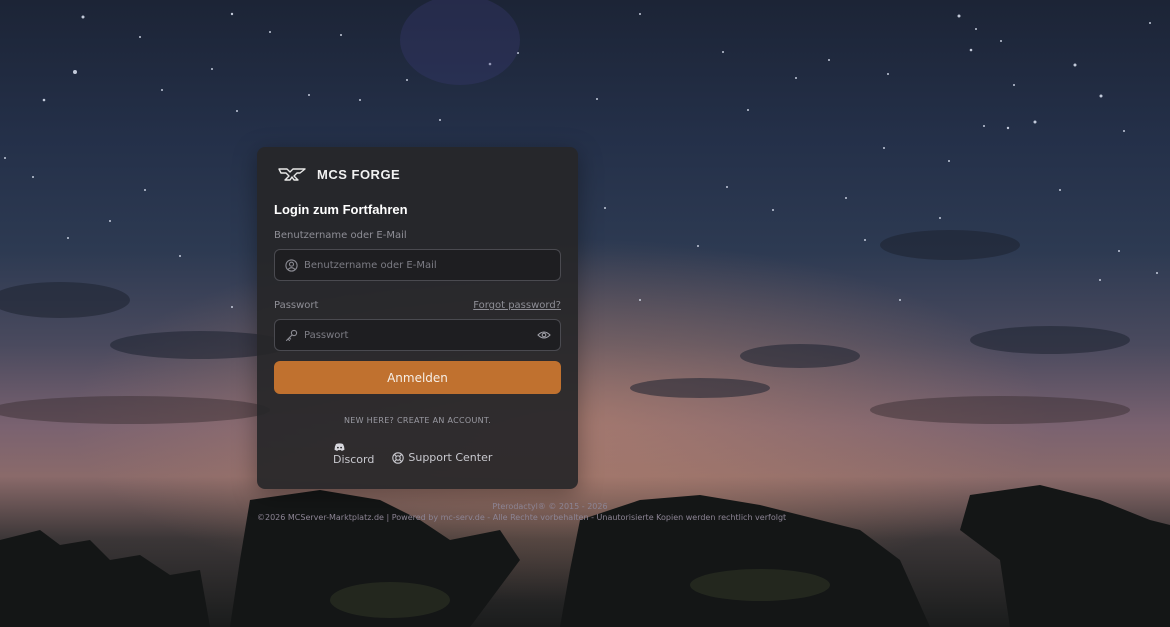  Describe the element at coordinates (354, 459) in the screenshot. I see `discord-label: Discord` at that location.